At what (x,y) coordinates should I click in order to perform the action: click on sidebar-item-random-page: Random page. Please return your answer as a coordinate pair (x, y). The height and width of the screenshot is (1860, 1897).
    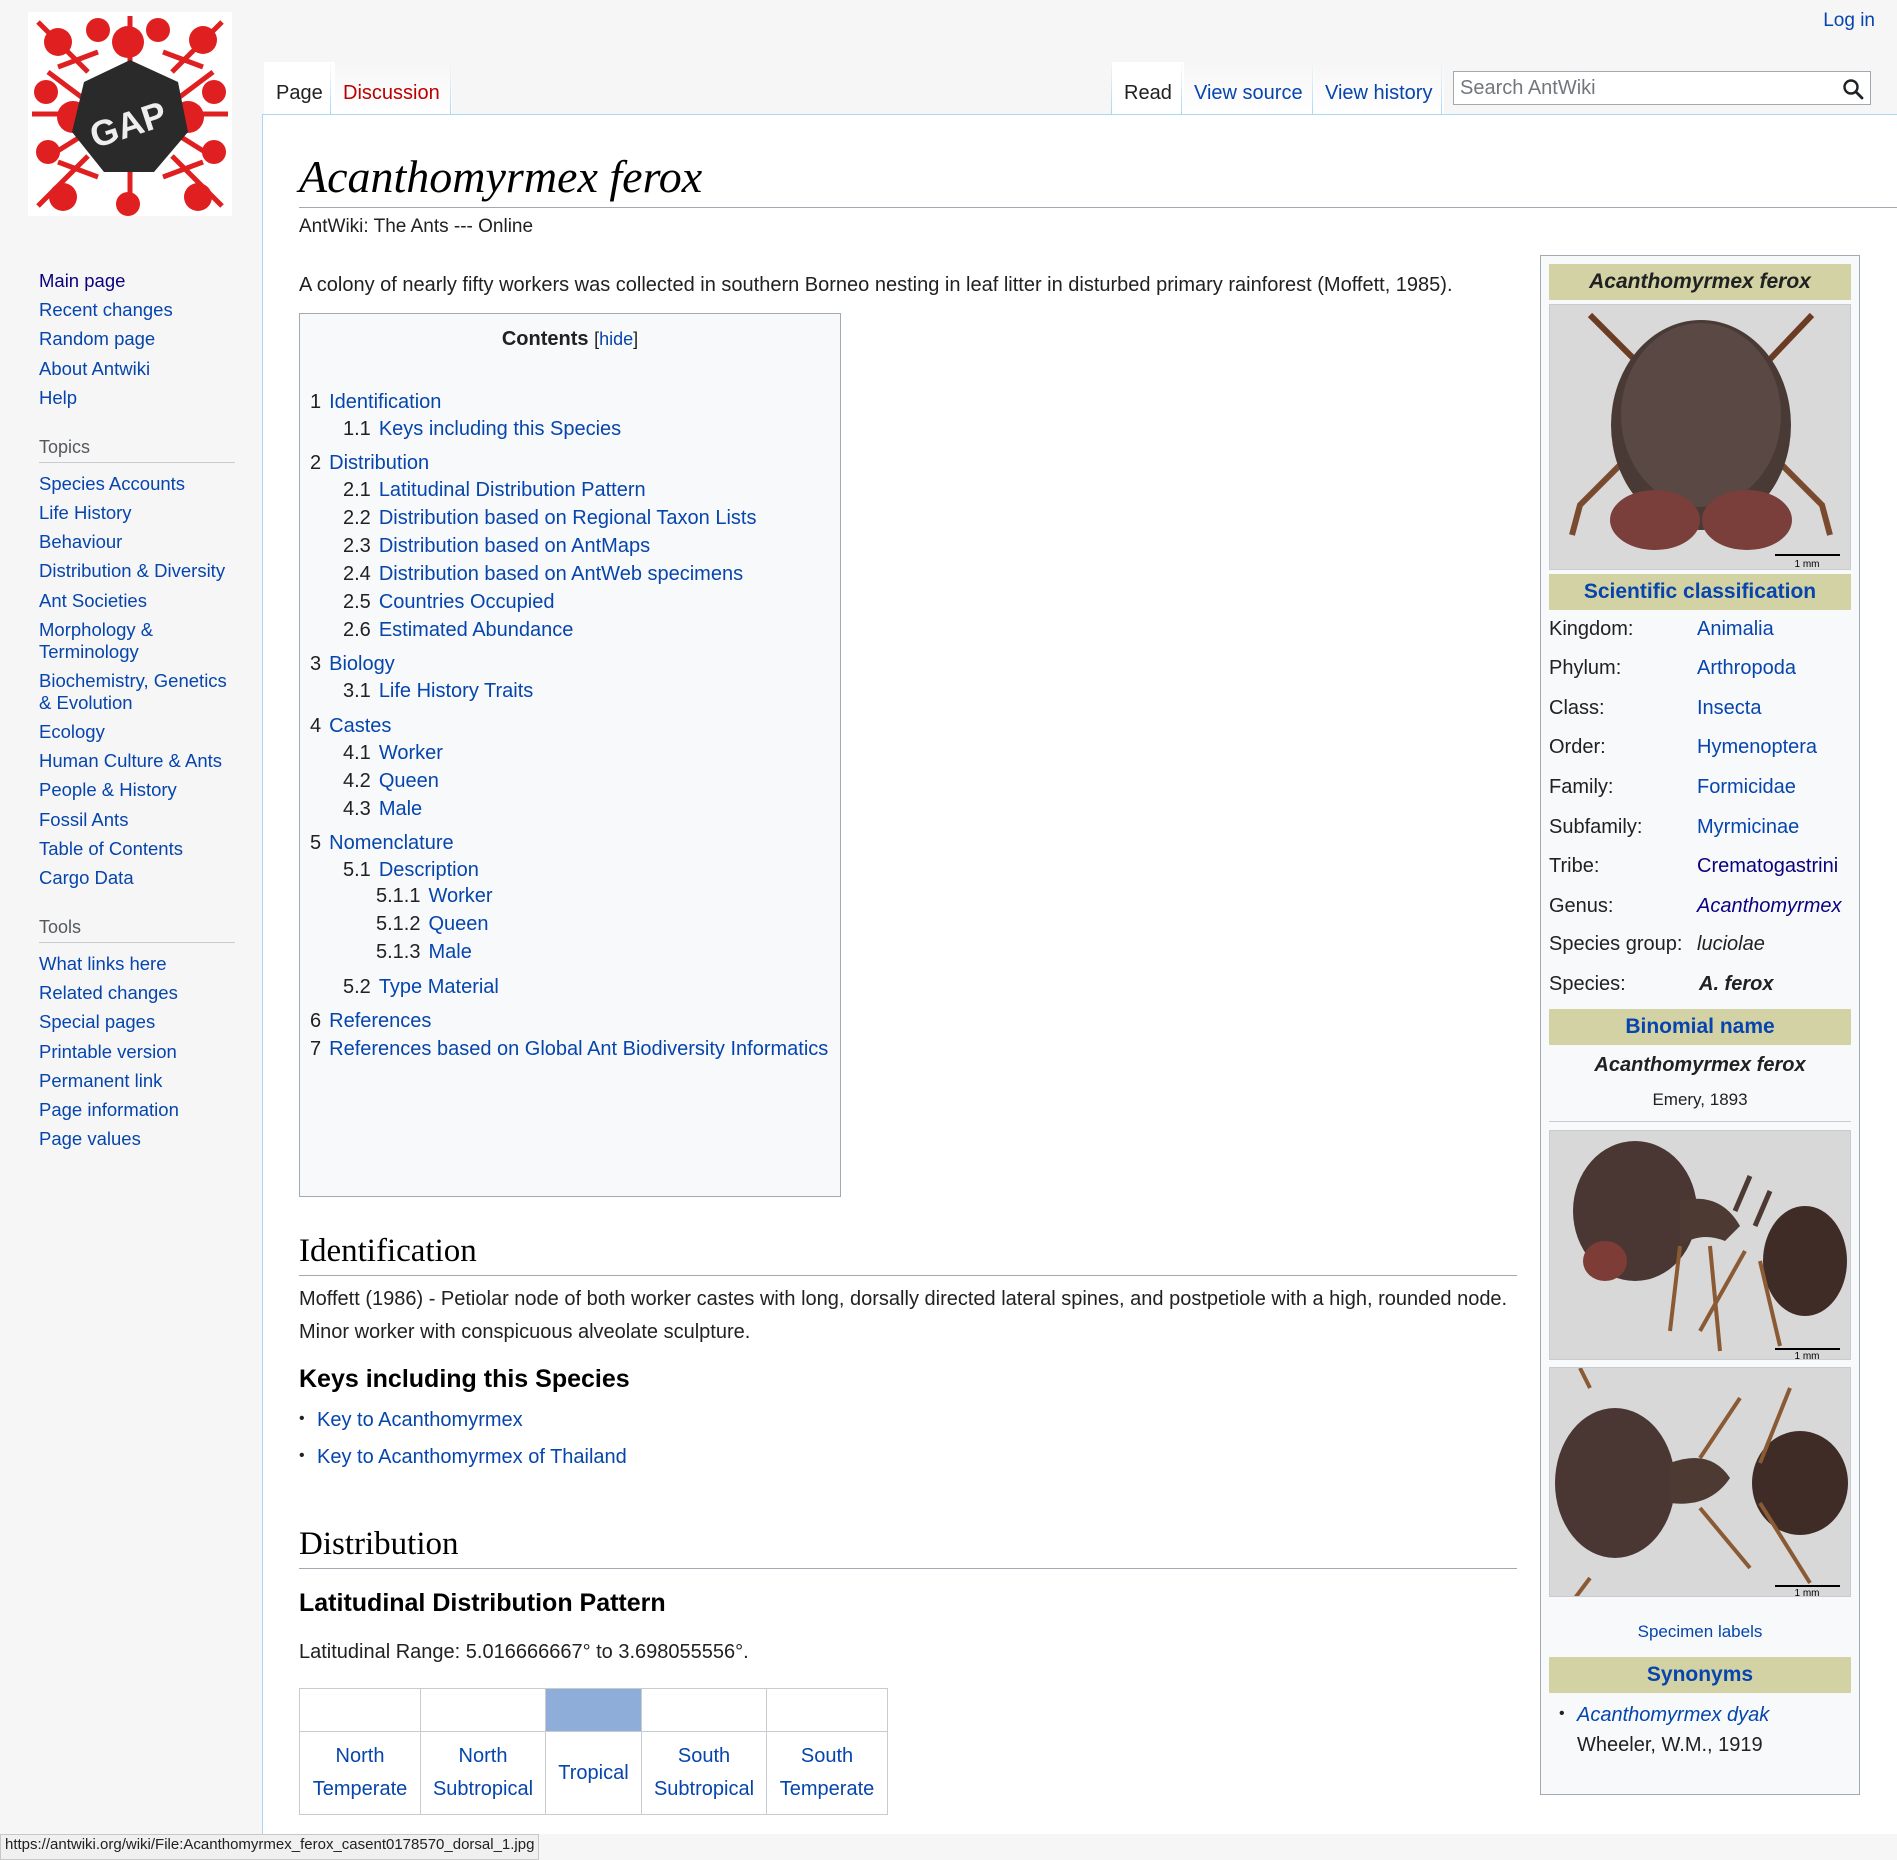
    Looking at the image, I should click on (119, 339).